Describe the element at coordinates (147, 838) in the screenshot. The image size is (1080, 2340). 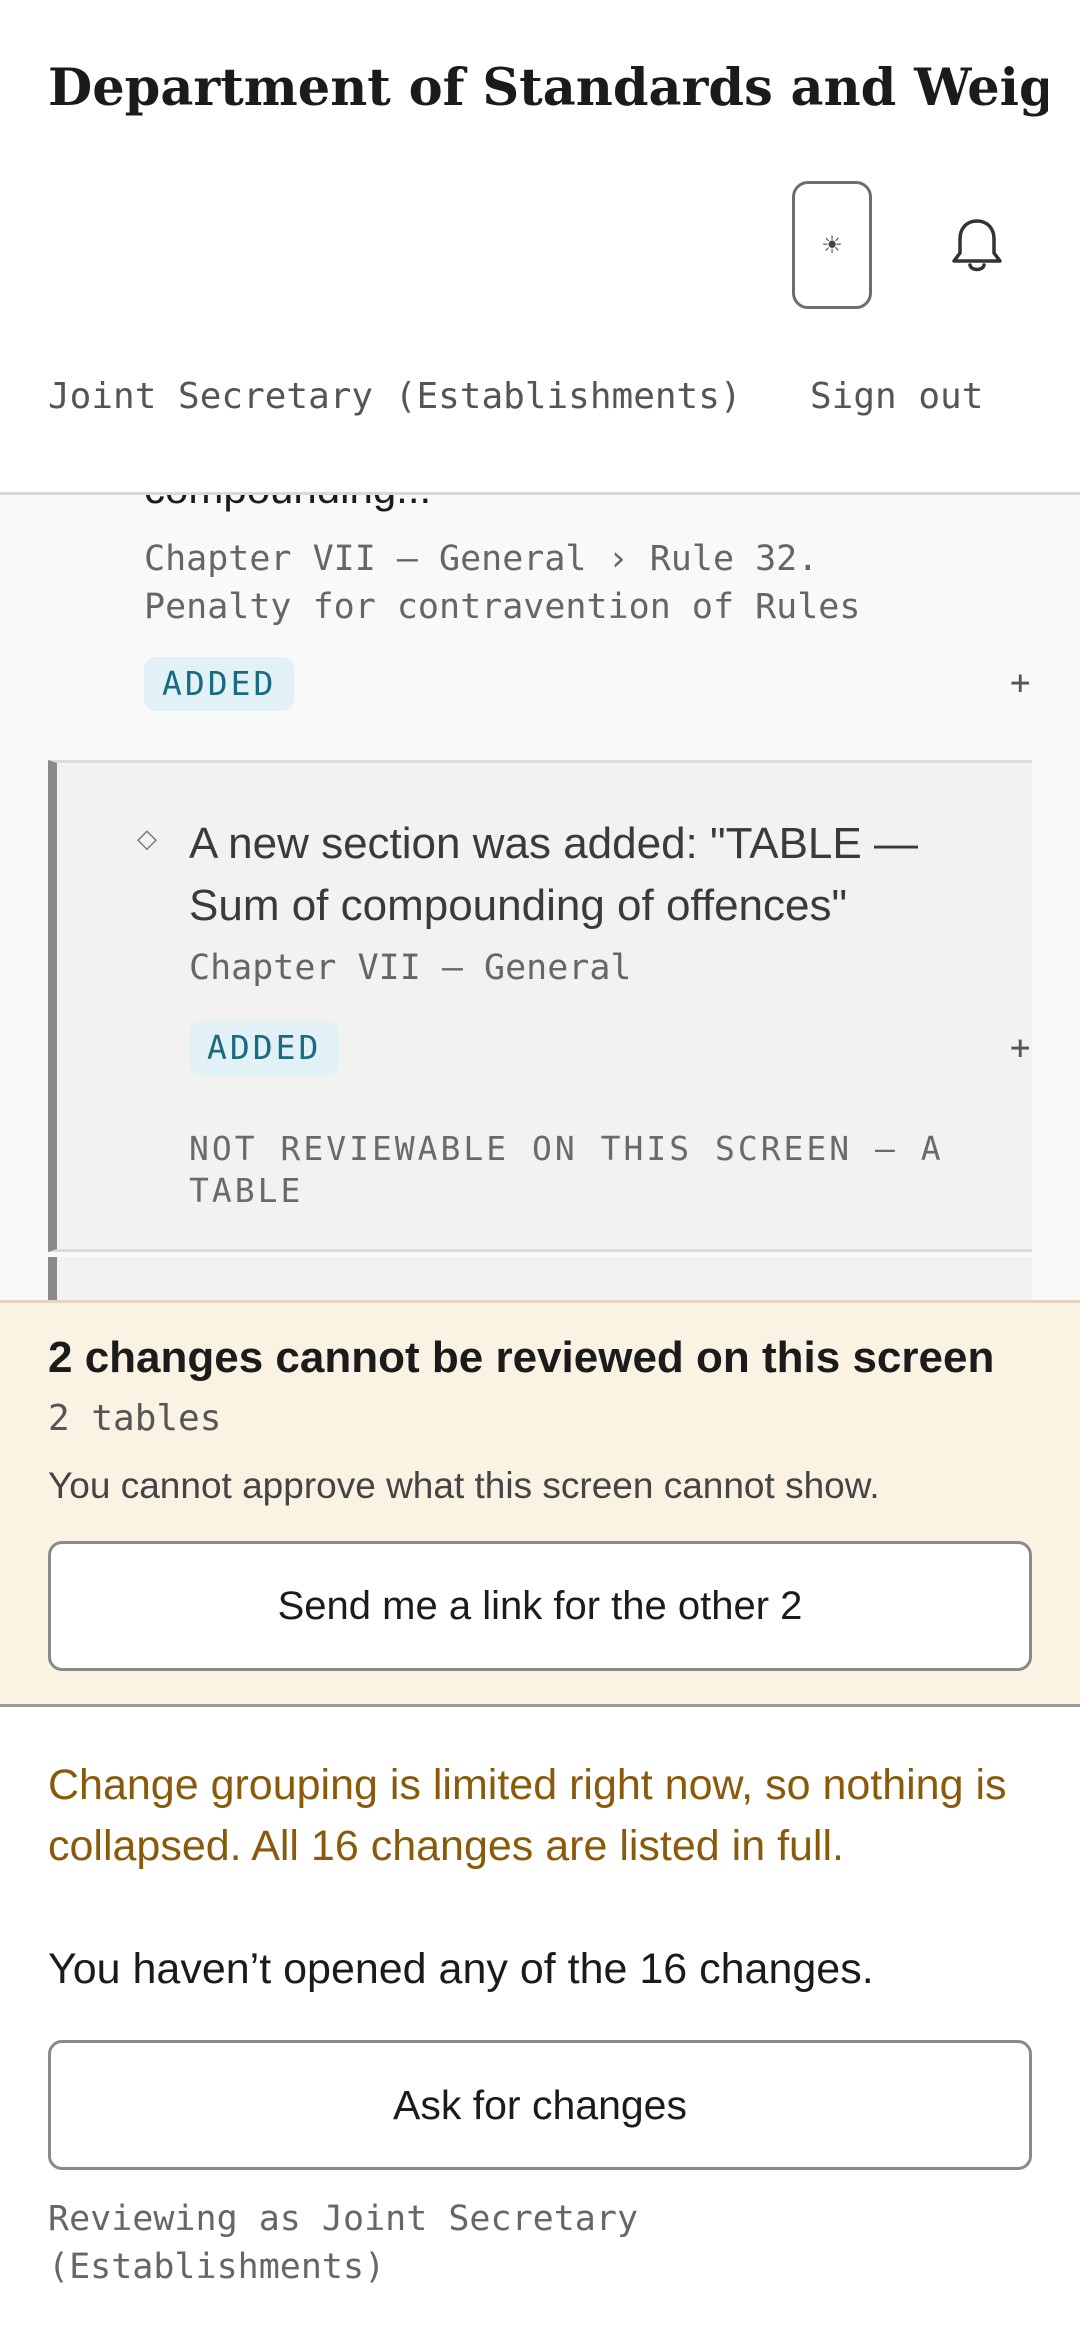
I see `diamond-icon: ◇` at that location.